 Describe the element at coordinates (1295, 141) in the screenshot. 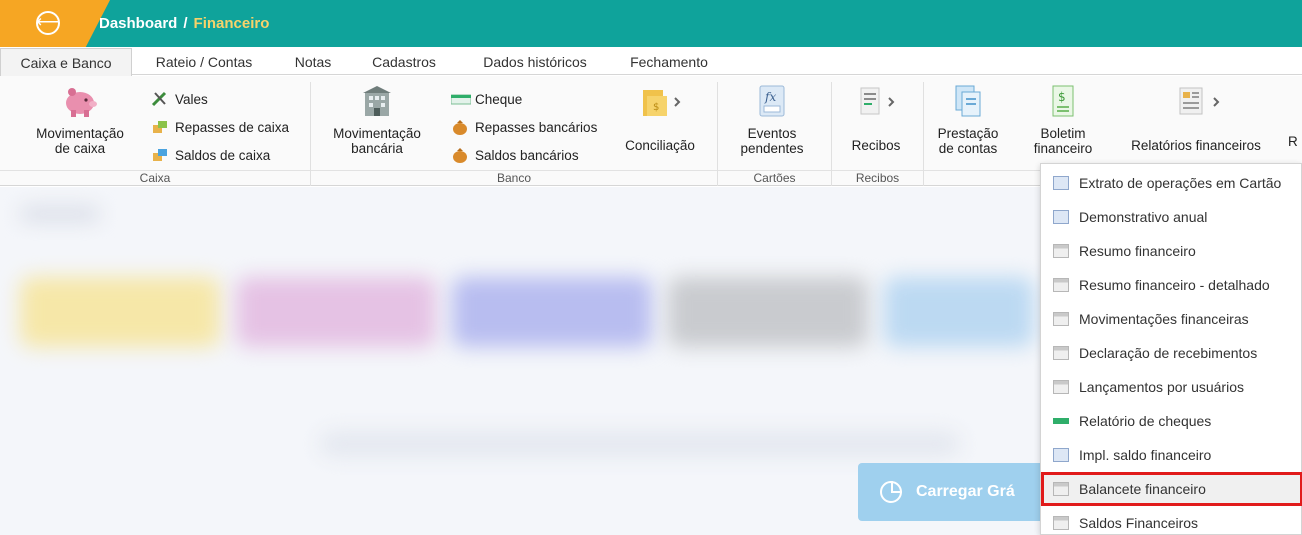

I see `truncated-ribbon-button: R` at that location.